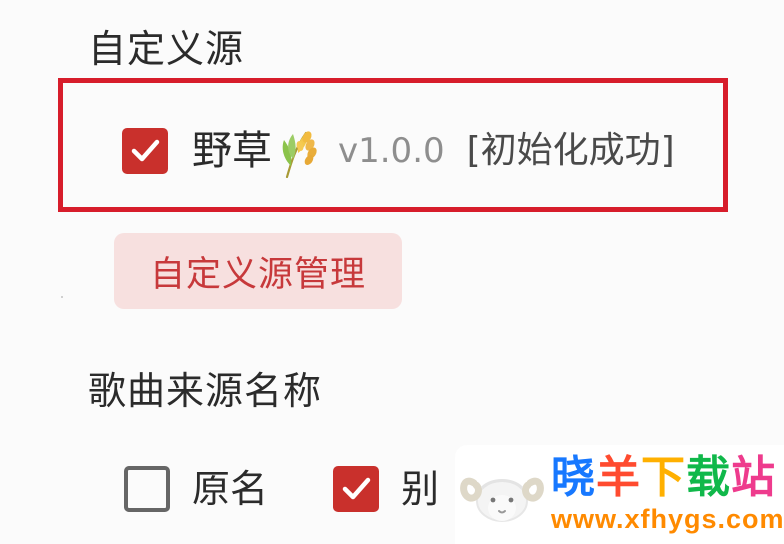 This screenshot has height=544, width=784. Describe the element at coordinates (663, 477) in the screenshot. I see `watermark-char-3: 下` at that location.